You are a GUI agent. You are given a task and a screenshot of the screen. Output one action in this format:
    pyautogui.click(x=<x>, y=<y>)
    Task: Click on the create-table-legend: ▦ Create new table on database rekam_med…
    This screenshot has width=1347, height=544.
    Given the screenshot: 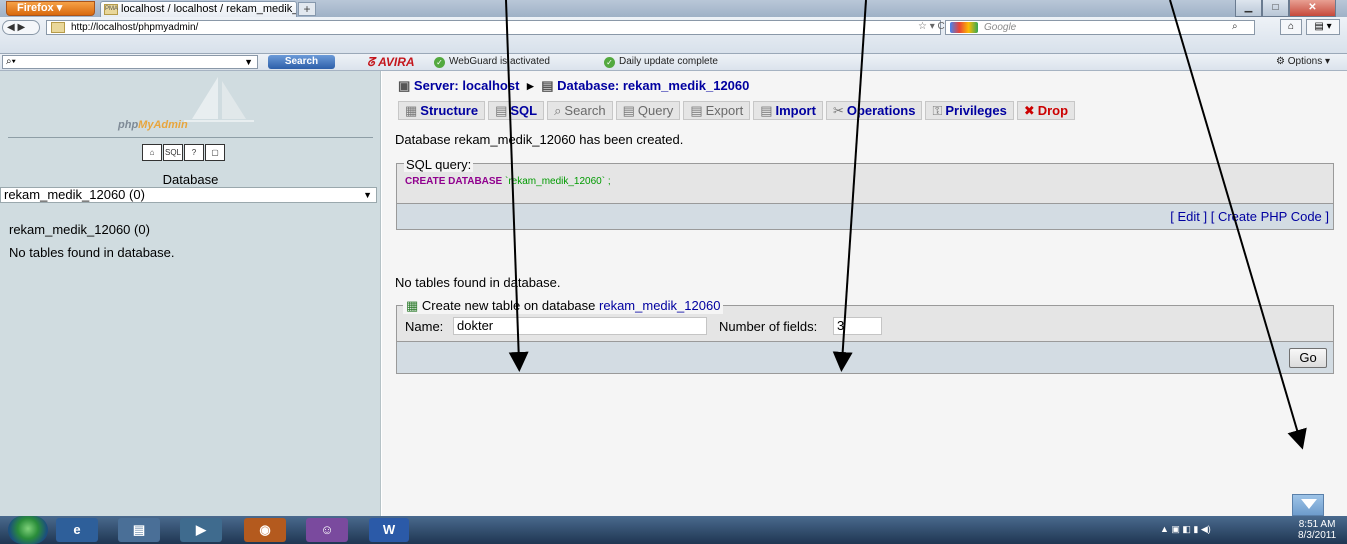 What is the action you would take?
    pyautogui.click(x=563, y=306)
    